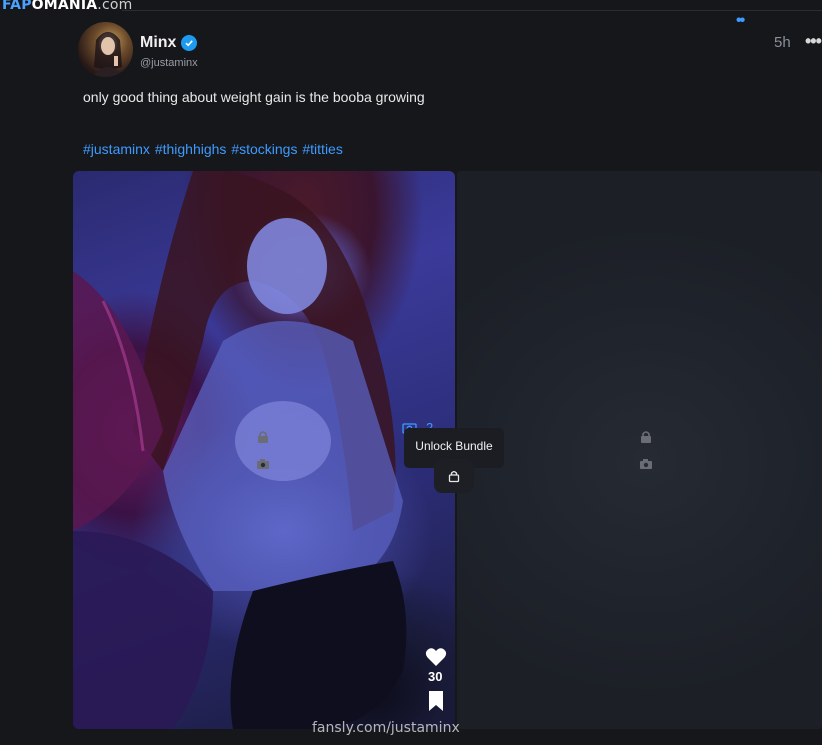  What do you see at coordinates (264, 149) in the screenshot?
I see `tag-link: #stockings` at bounding box center [264, 149].